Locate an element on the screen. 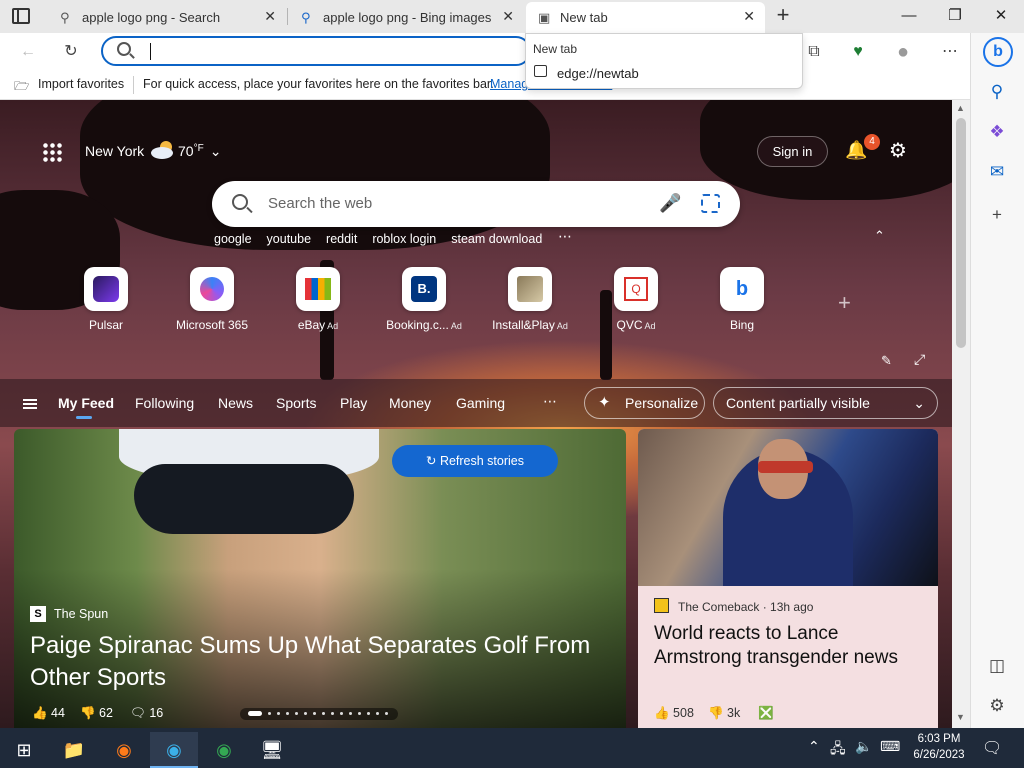  outlook-icon: ✉ is located at coordinates (997, 172).